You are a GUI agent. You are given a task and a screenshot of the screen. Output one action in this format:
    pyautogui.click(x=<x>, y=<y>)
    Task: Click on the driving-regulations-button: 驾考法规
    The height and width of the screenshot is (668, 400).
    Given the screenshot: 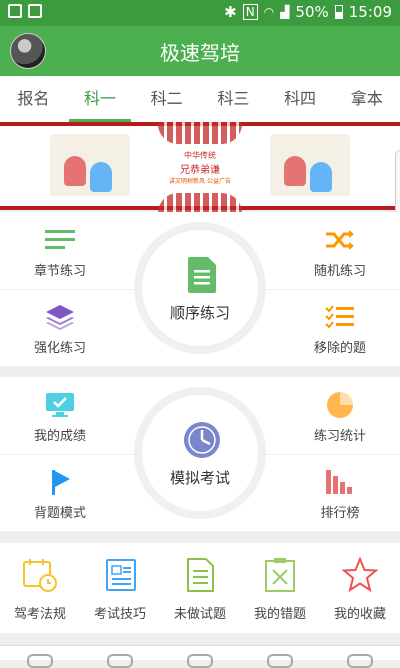 What is the action you would take?
    pyautogui.click(x=40, y=588)
    